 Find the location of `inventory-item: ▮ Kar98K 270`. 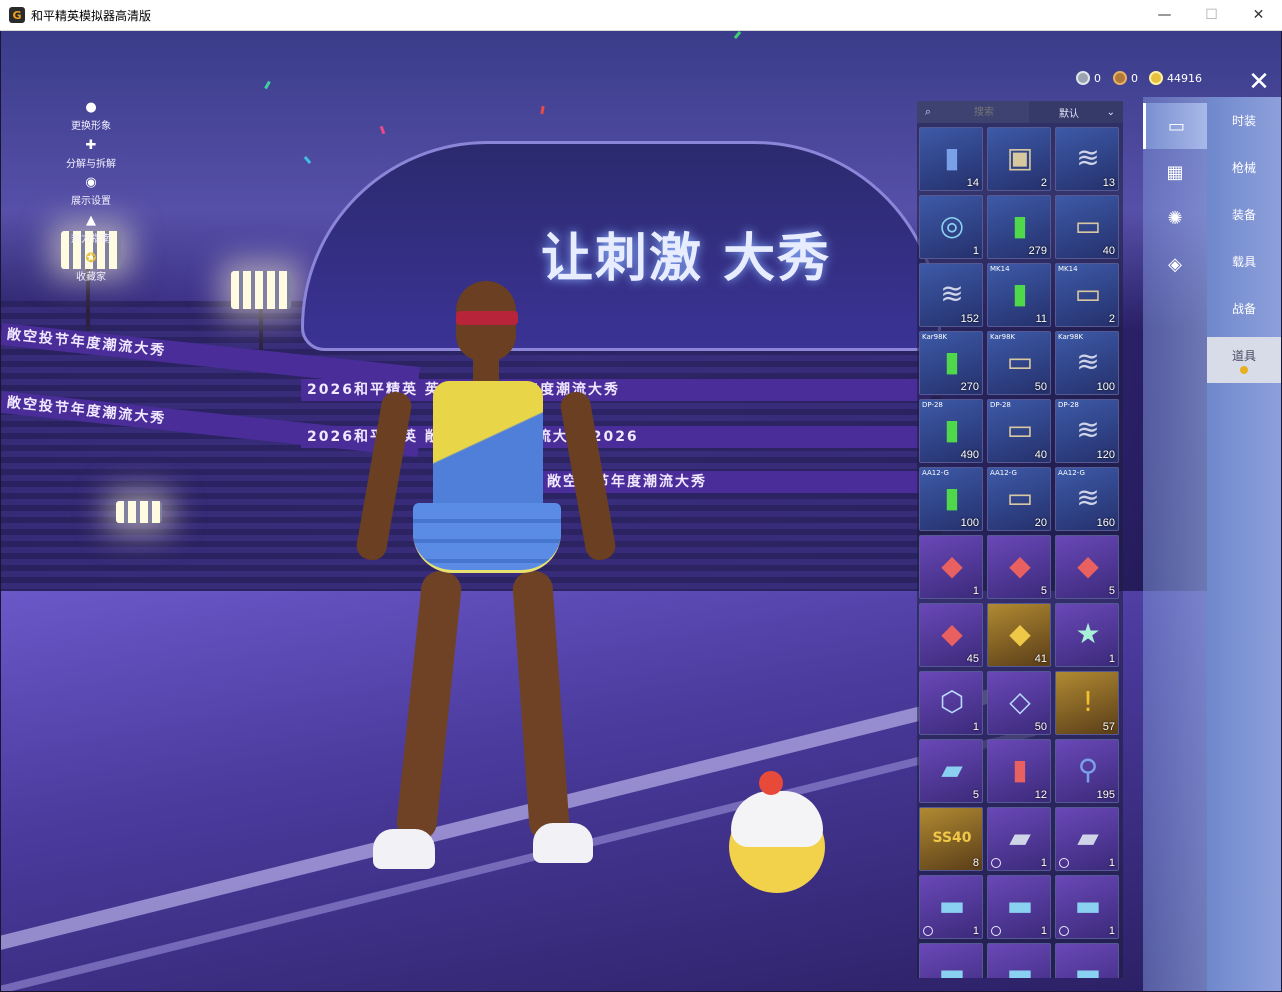

inventory-item: ▮ Kar98K 270 is located at coordinates (951, 363).